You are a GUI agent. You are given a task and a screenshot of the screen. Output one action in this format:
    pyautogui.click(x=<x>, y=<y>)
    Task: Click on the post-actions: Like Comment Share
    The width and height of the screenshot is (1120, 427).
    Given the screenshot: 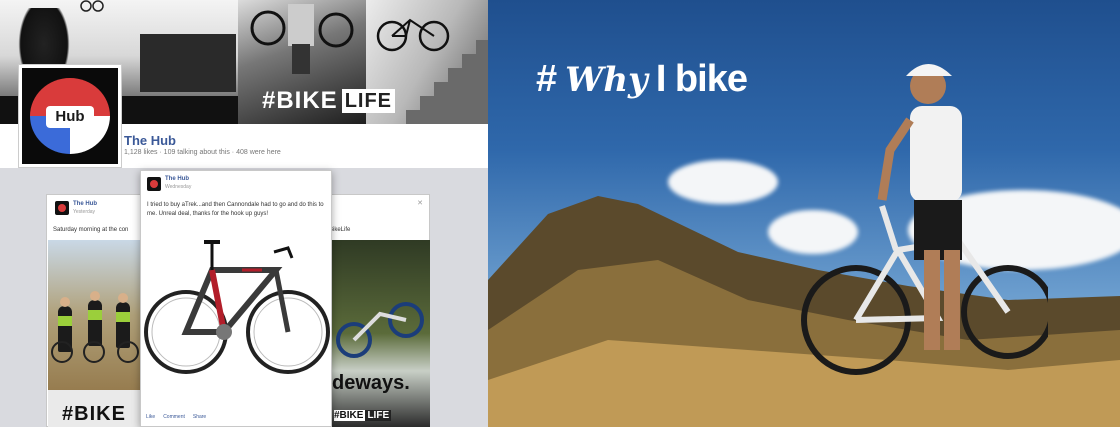 What is the action you would take?
    pyautogui.click(x=176, y=417)
    